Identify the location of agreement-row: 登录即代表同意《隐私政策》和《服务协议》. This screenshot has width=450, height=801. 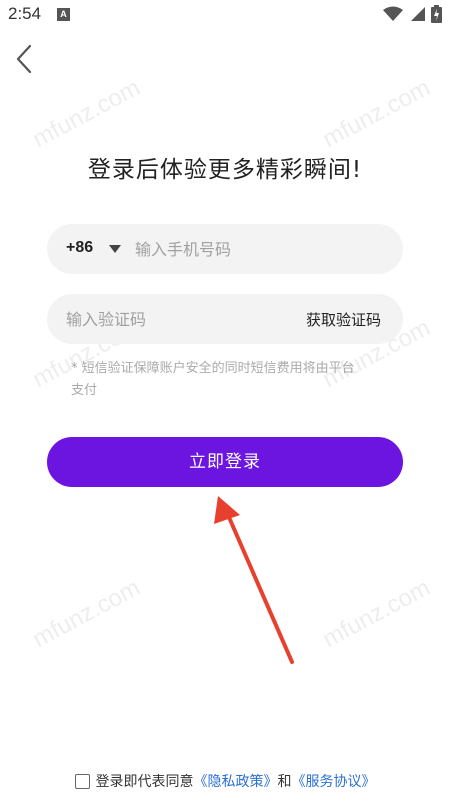
(225, 781).